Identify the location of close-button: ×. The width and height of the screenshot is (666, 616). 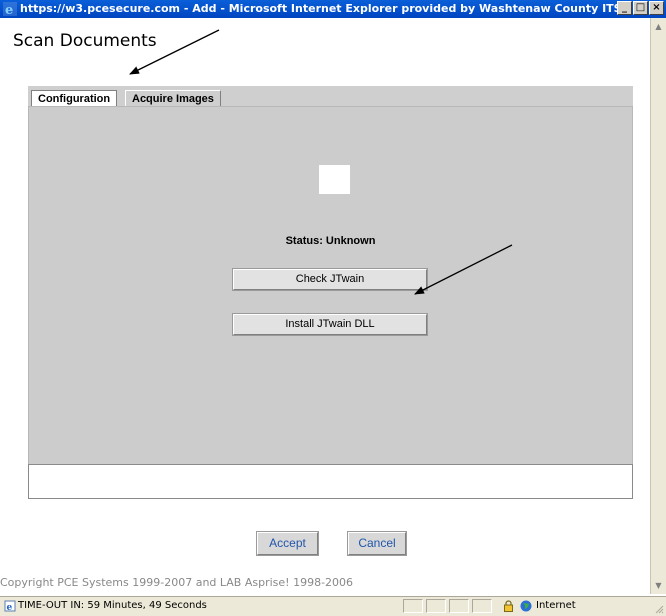
(656, 8).